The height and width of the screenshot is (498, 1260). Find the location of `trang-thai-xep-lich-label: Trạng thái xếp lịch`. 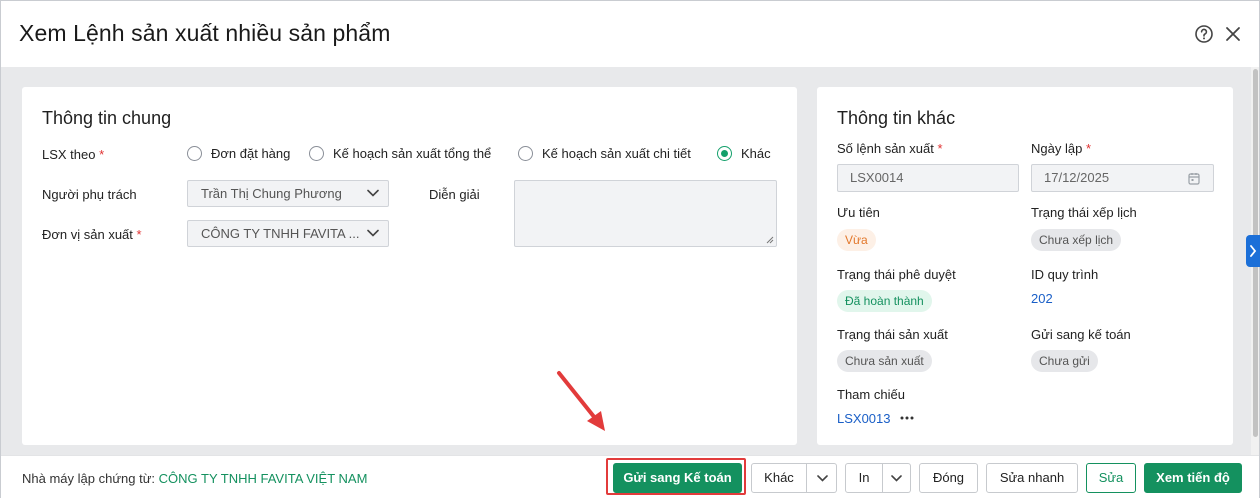

trang-thai-xep-lich-label: Trạng thái xếp lịch is located at coordinates (1084, 212).